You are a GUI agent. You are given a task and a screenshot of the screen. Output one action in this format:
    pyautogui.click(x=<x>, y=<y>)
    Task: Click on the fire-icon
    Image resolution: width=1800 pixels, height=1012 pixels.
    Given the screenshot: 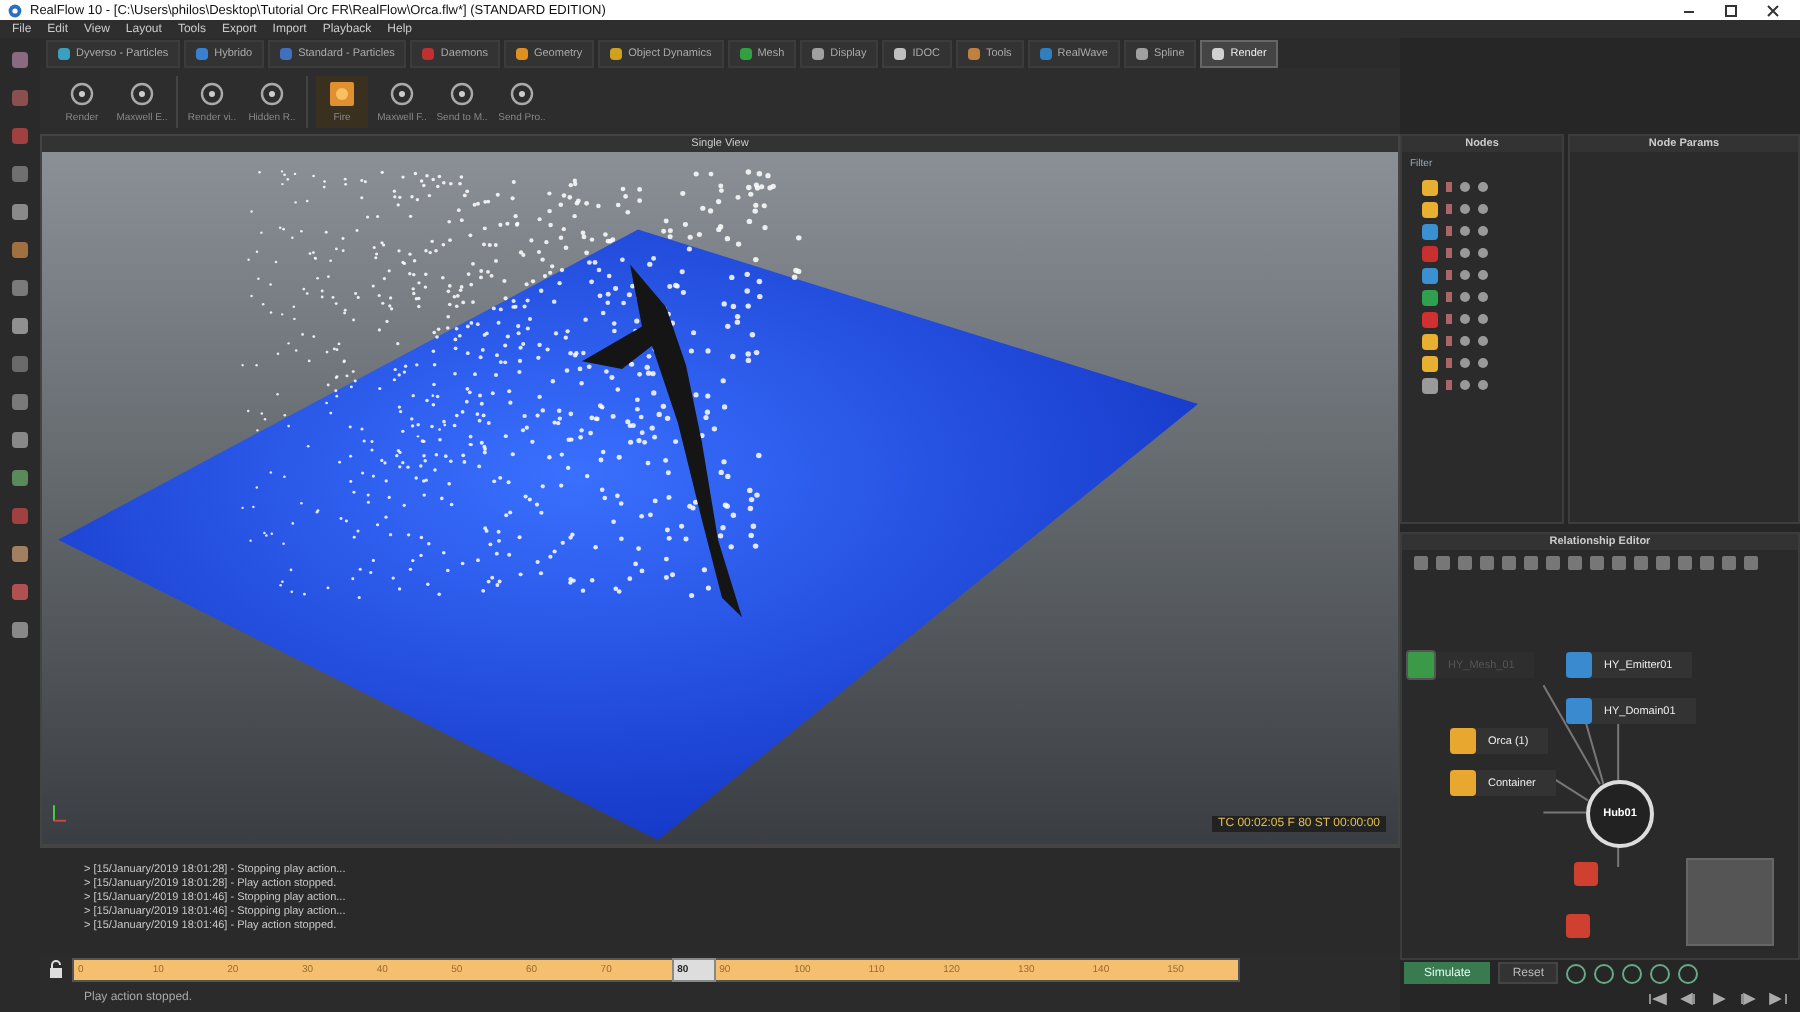 What is the action you would take?
    pyautogui.click(x=342, y=93)
    